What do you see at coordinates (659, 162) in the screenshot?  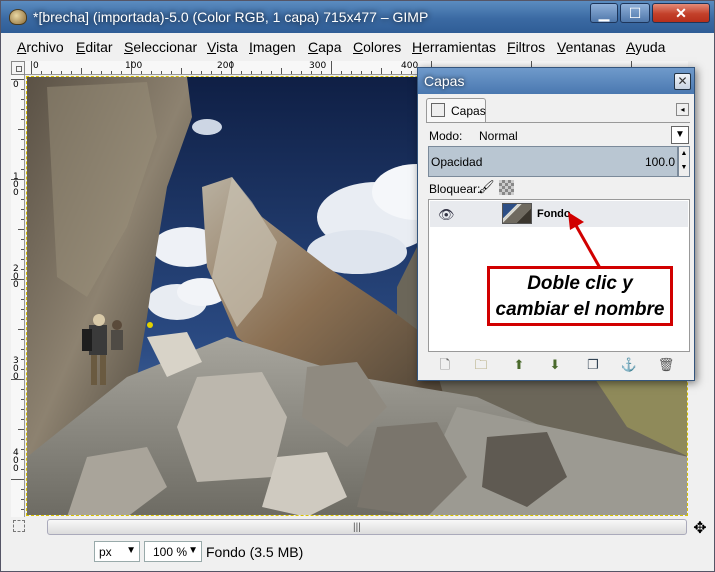 I see `opacity-value: 100.0` at bounding box center [659, 162].